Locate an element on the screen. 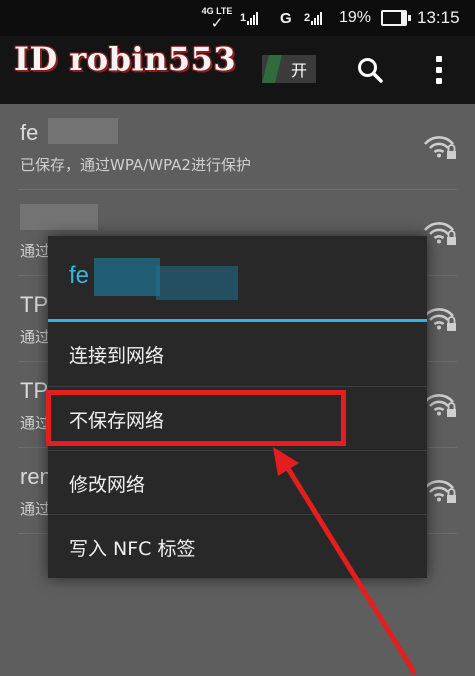  battery-icon is located at coordinates (396, 18).